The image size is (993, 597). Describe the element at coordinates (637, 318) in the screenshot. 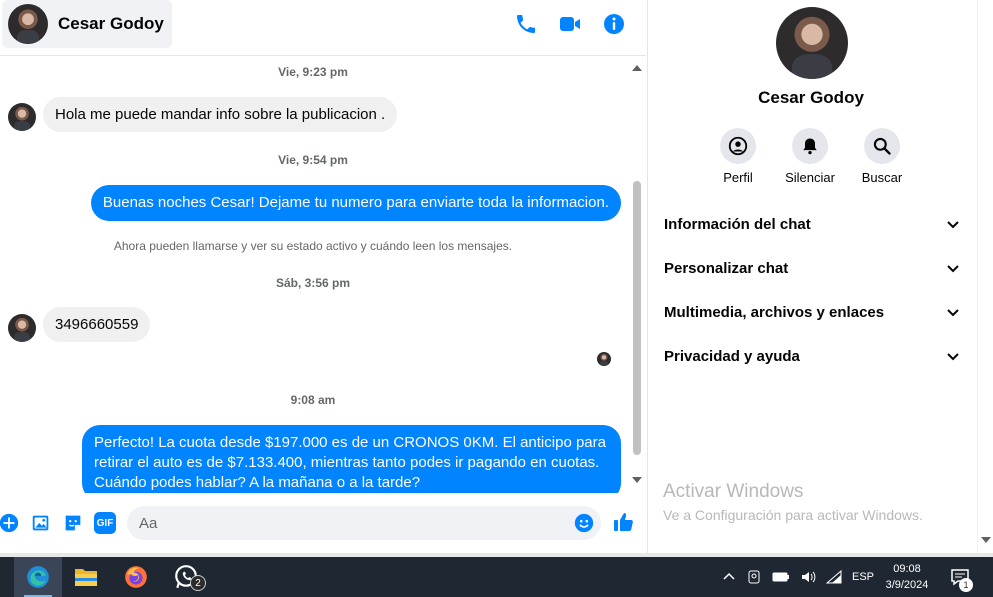

I see `scroll-thumb` at that location.